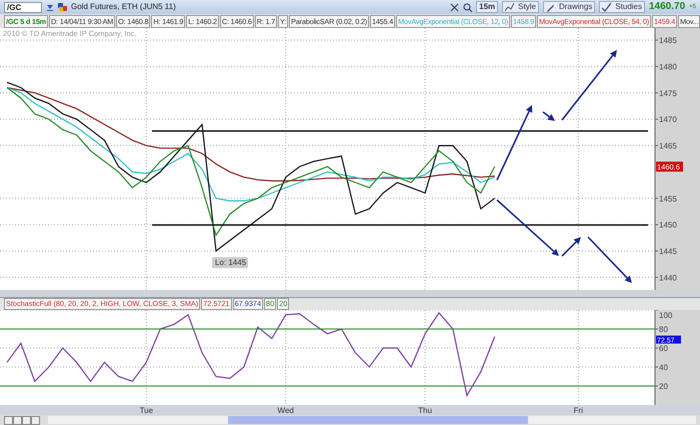 This screenshot has width=700, height=425. Describe the element at coordinates (487, 7) in the screenshot. I see `interval-button: 15m` at that location.